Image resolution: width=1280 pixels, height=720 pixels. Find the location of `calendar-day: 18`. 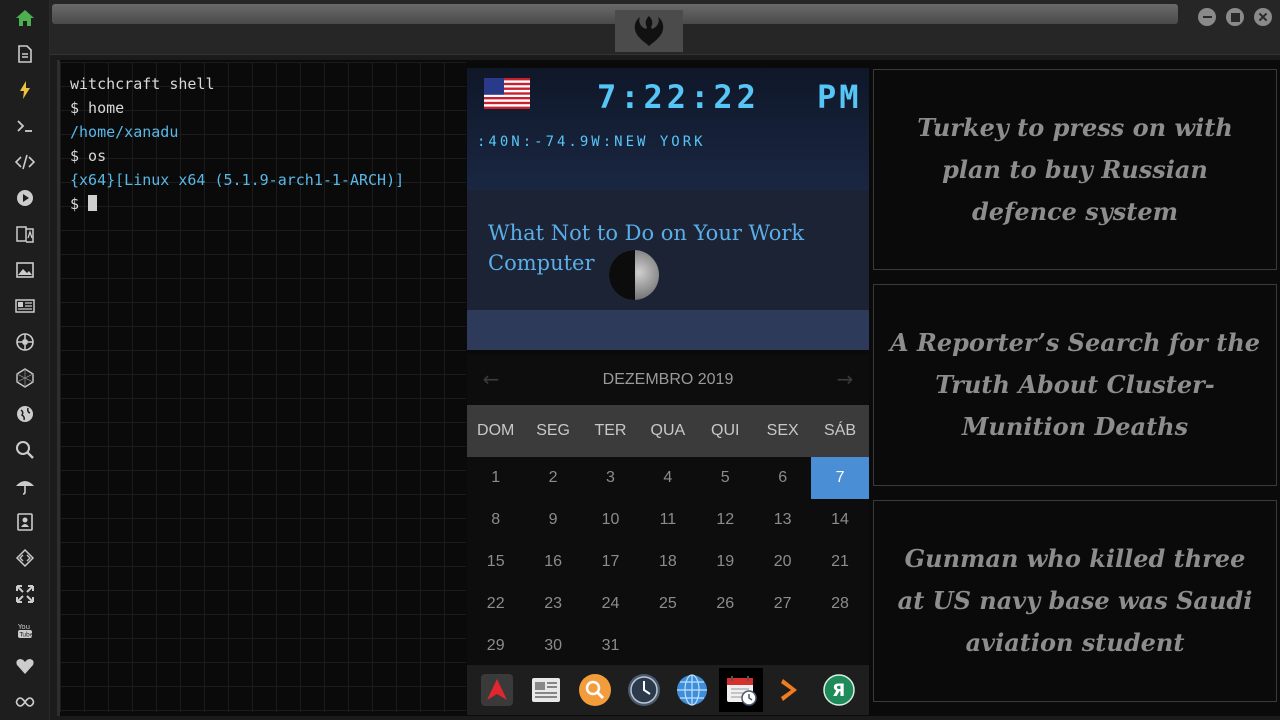

calendar-day: 18 is located at coordinates (667, 562).